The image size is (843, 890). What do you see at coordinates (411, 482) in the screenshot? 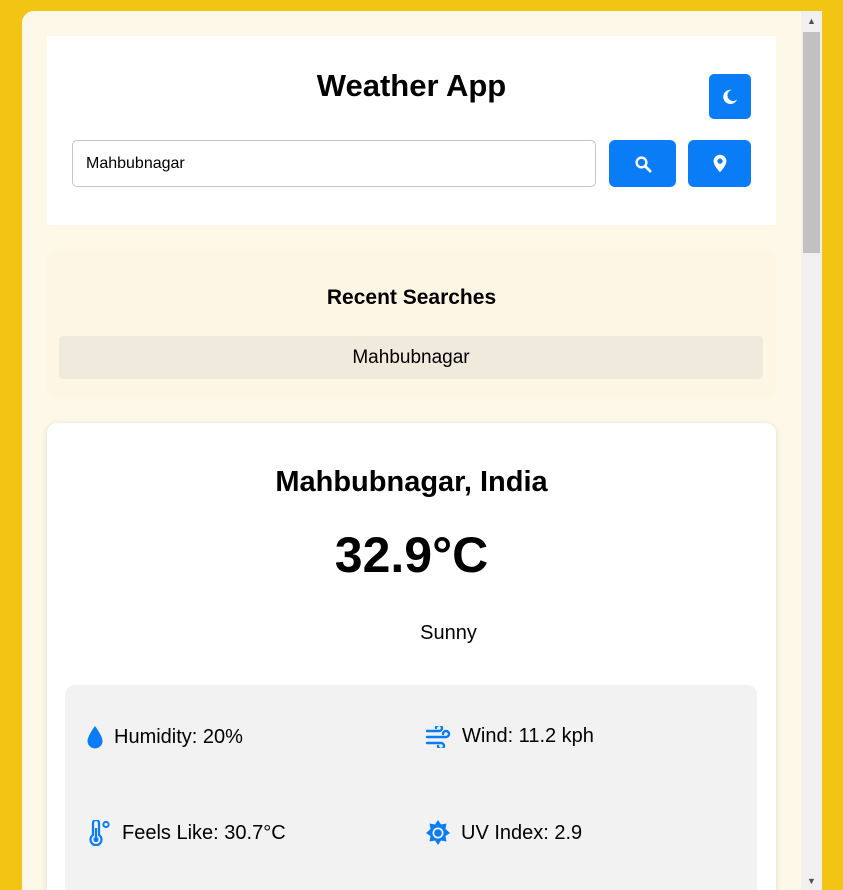
I see `location-name: Mahbubnagar, India` at bounding box center [411, 482].